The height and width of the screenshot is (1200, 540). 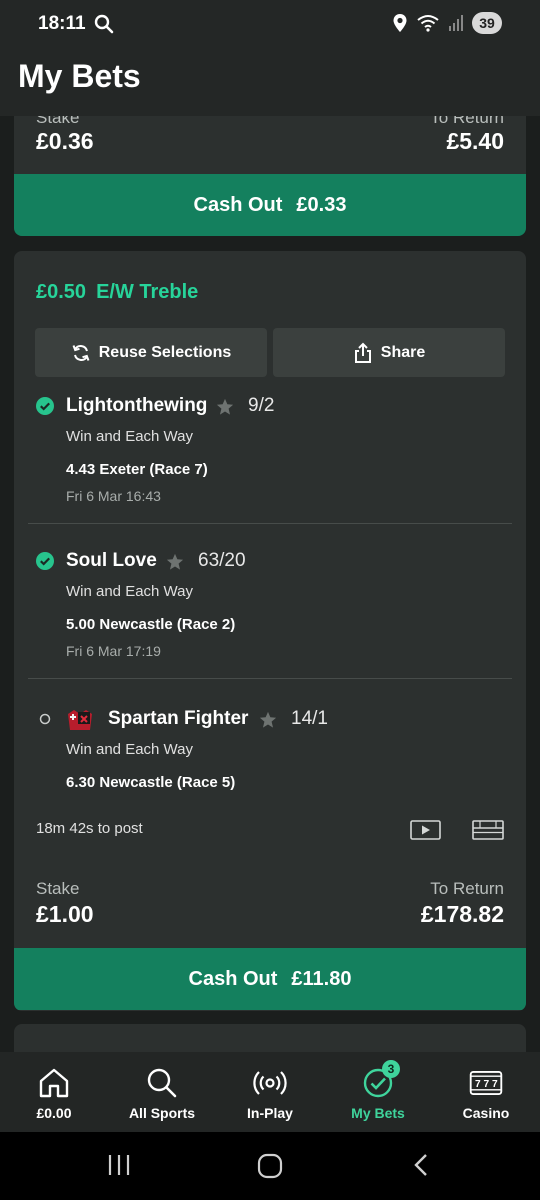 I want to click on nav-item-my-bets: 3 My Bets, so click(x=378, y=1092).